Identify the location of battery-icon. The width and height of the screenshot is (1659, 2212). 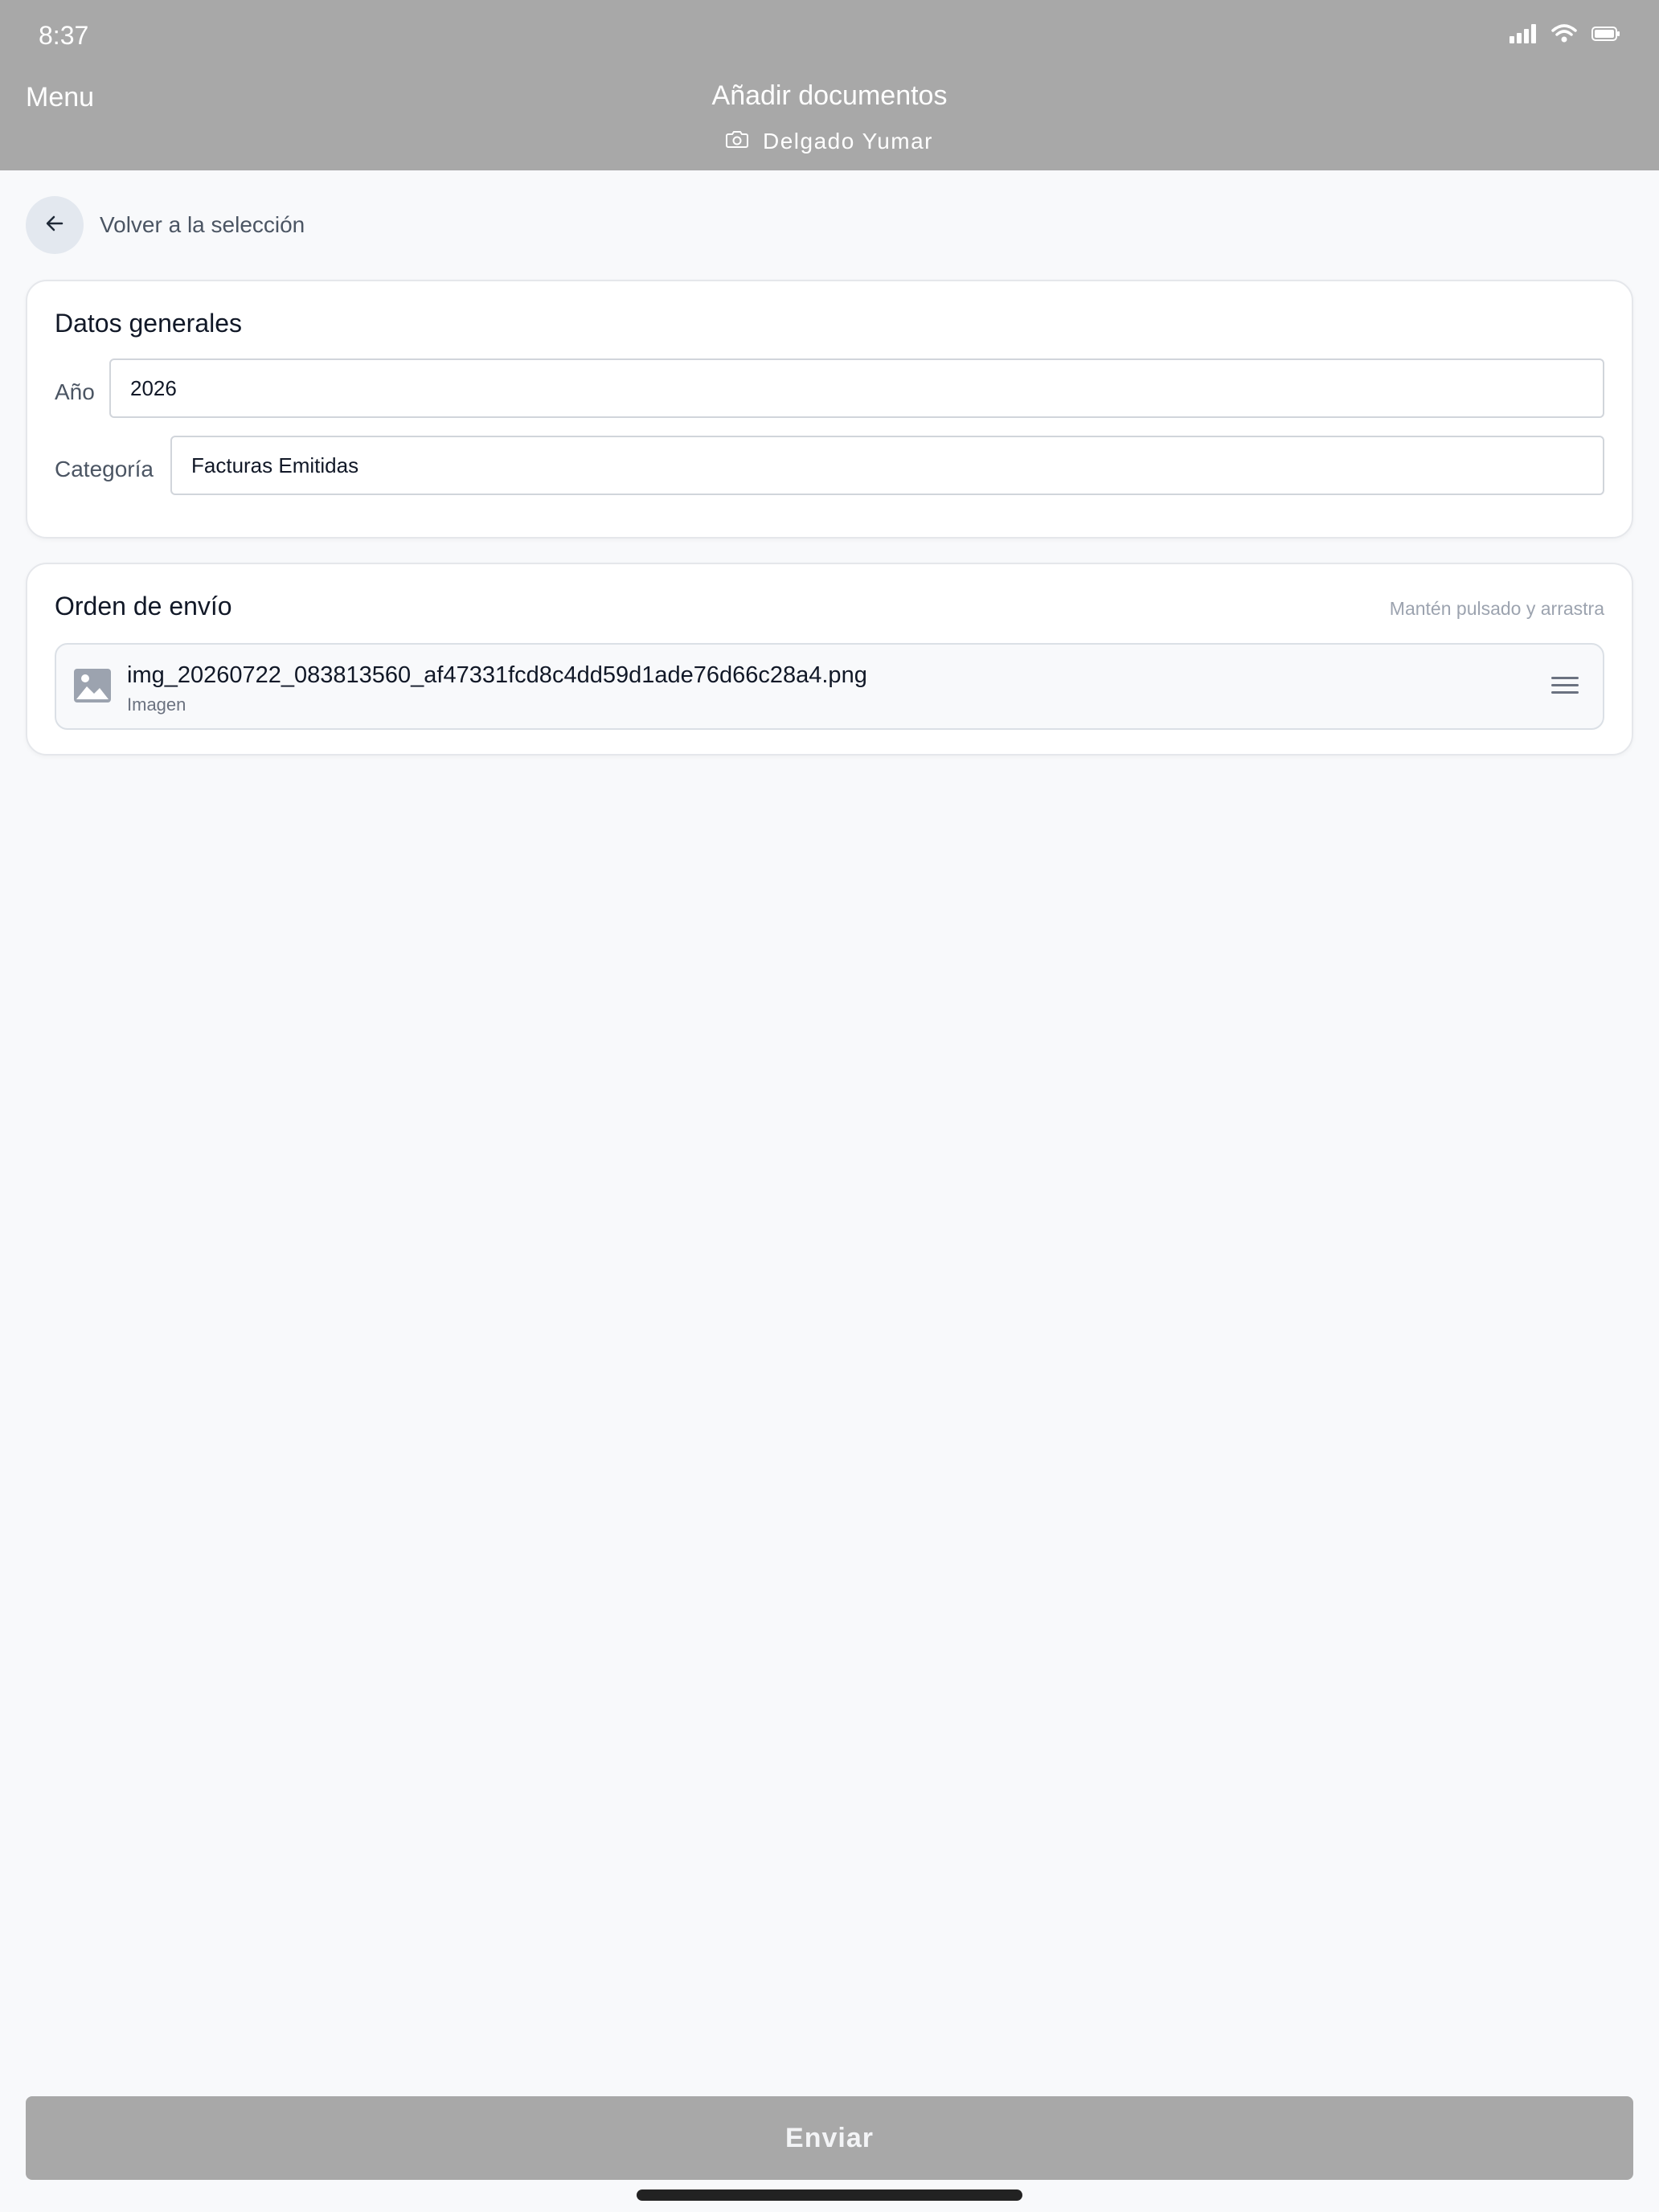
(1605, 36).